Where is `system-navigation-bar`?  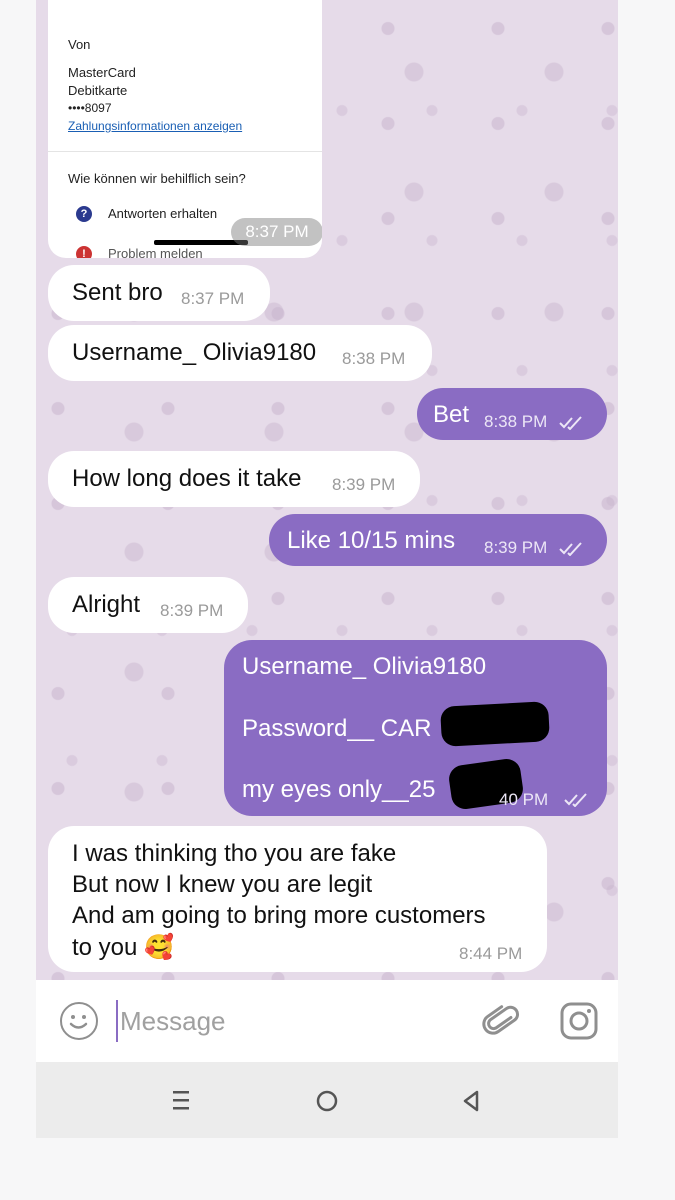
system-navigation-bar is located at coordinates (327, 1100).